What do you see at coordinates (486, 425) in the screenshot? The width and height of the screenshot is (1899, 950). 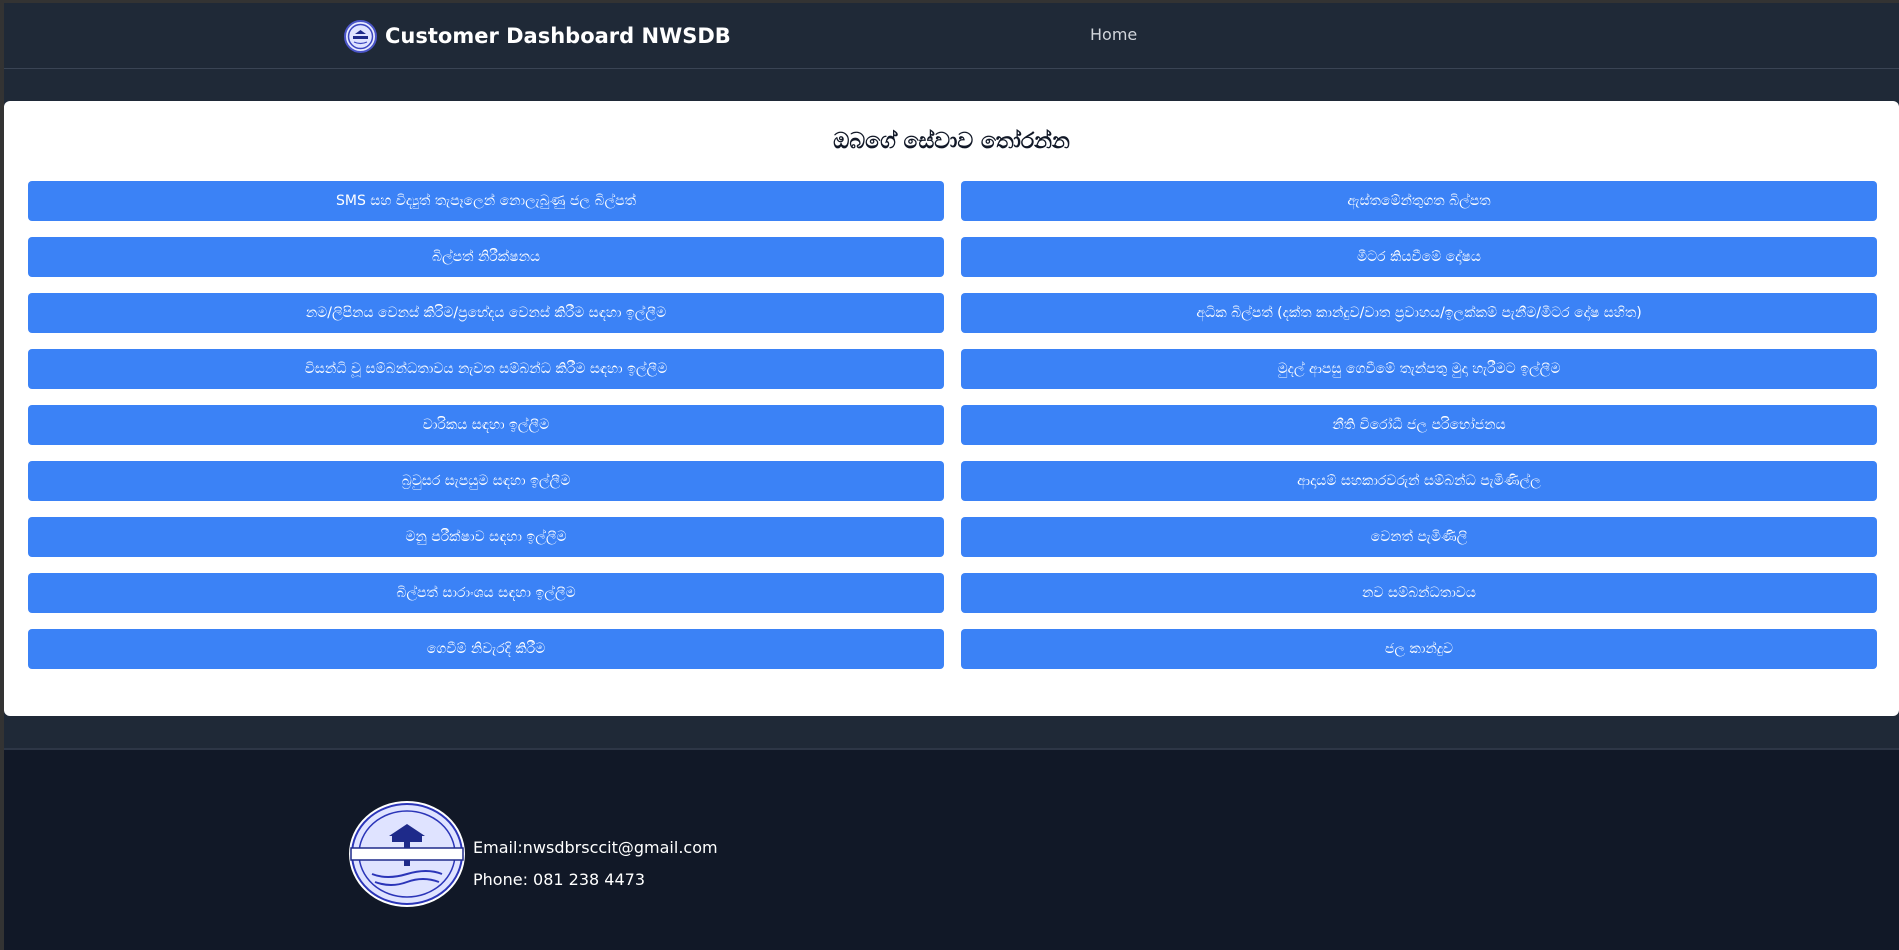 I see `service-button-installment: වාරිකය සඳහා ඉල්ලීම` at bounding box center [486, 425].